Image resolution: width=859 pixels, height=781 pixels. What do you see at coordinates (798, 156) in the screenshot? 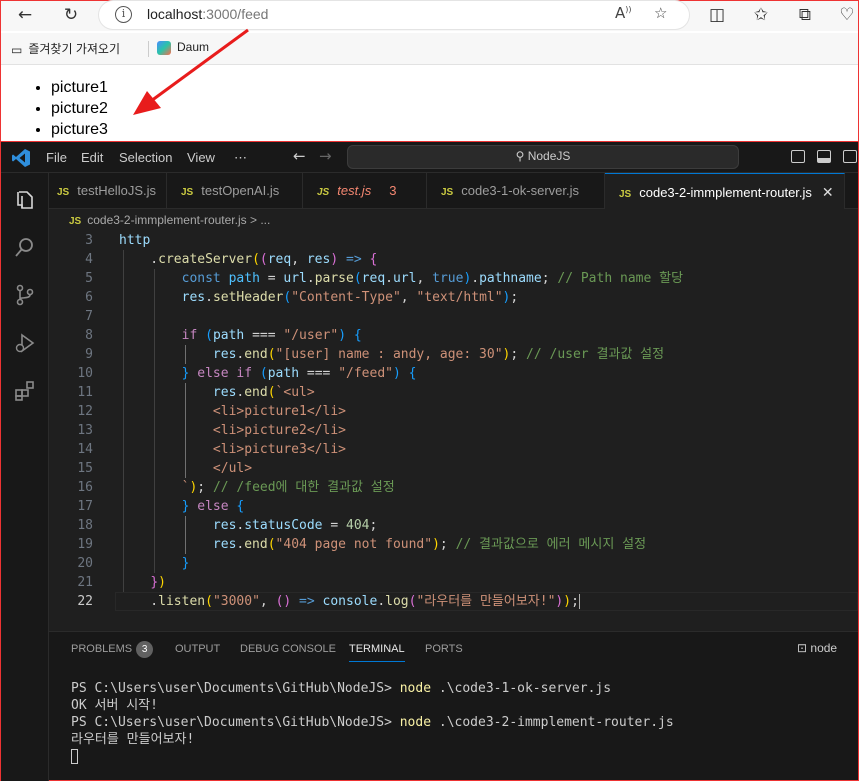
I see `toggle-sidebar-icon` at bounding box center [798, 156].